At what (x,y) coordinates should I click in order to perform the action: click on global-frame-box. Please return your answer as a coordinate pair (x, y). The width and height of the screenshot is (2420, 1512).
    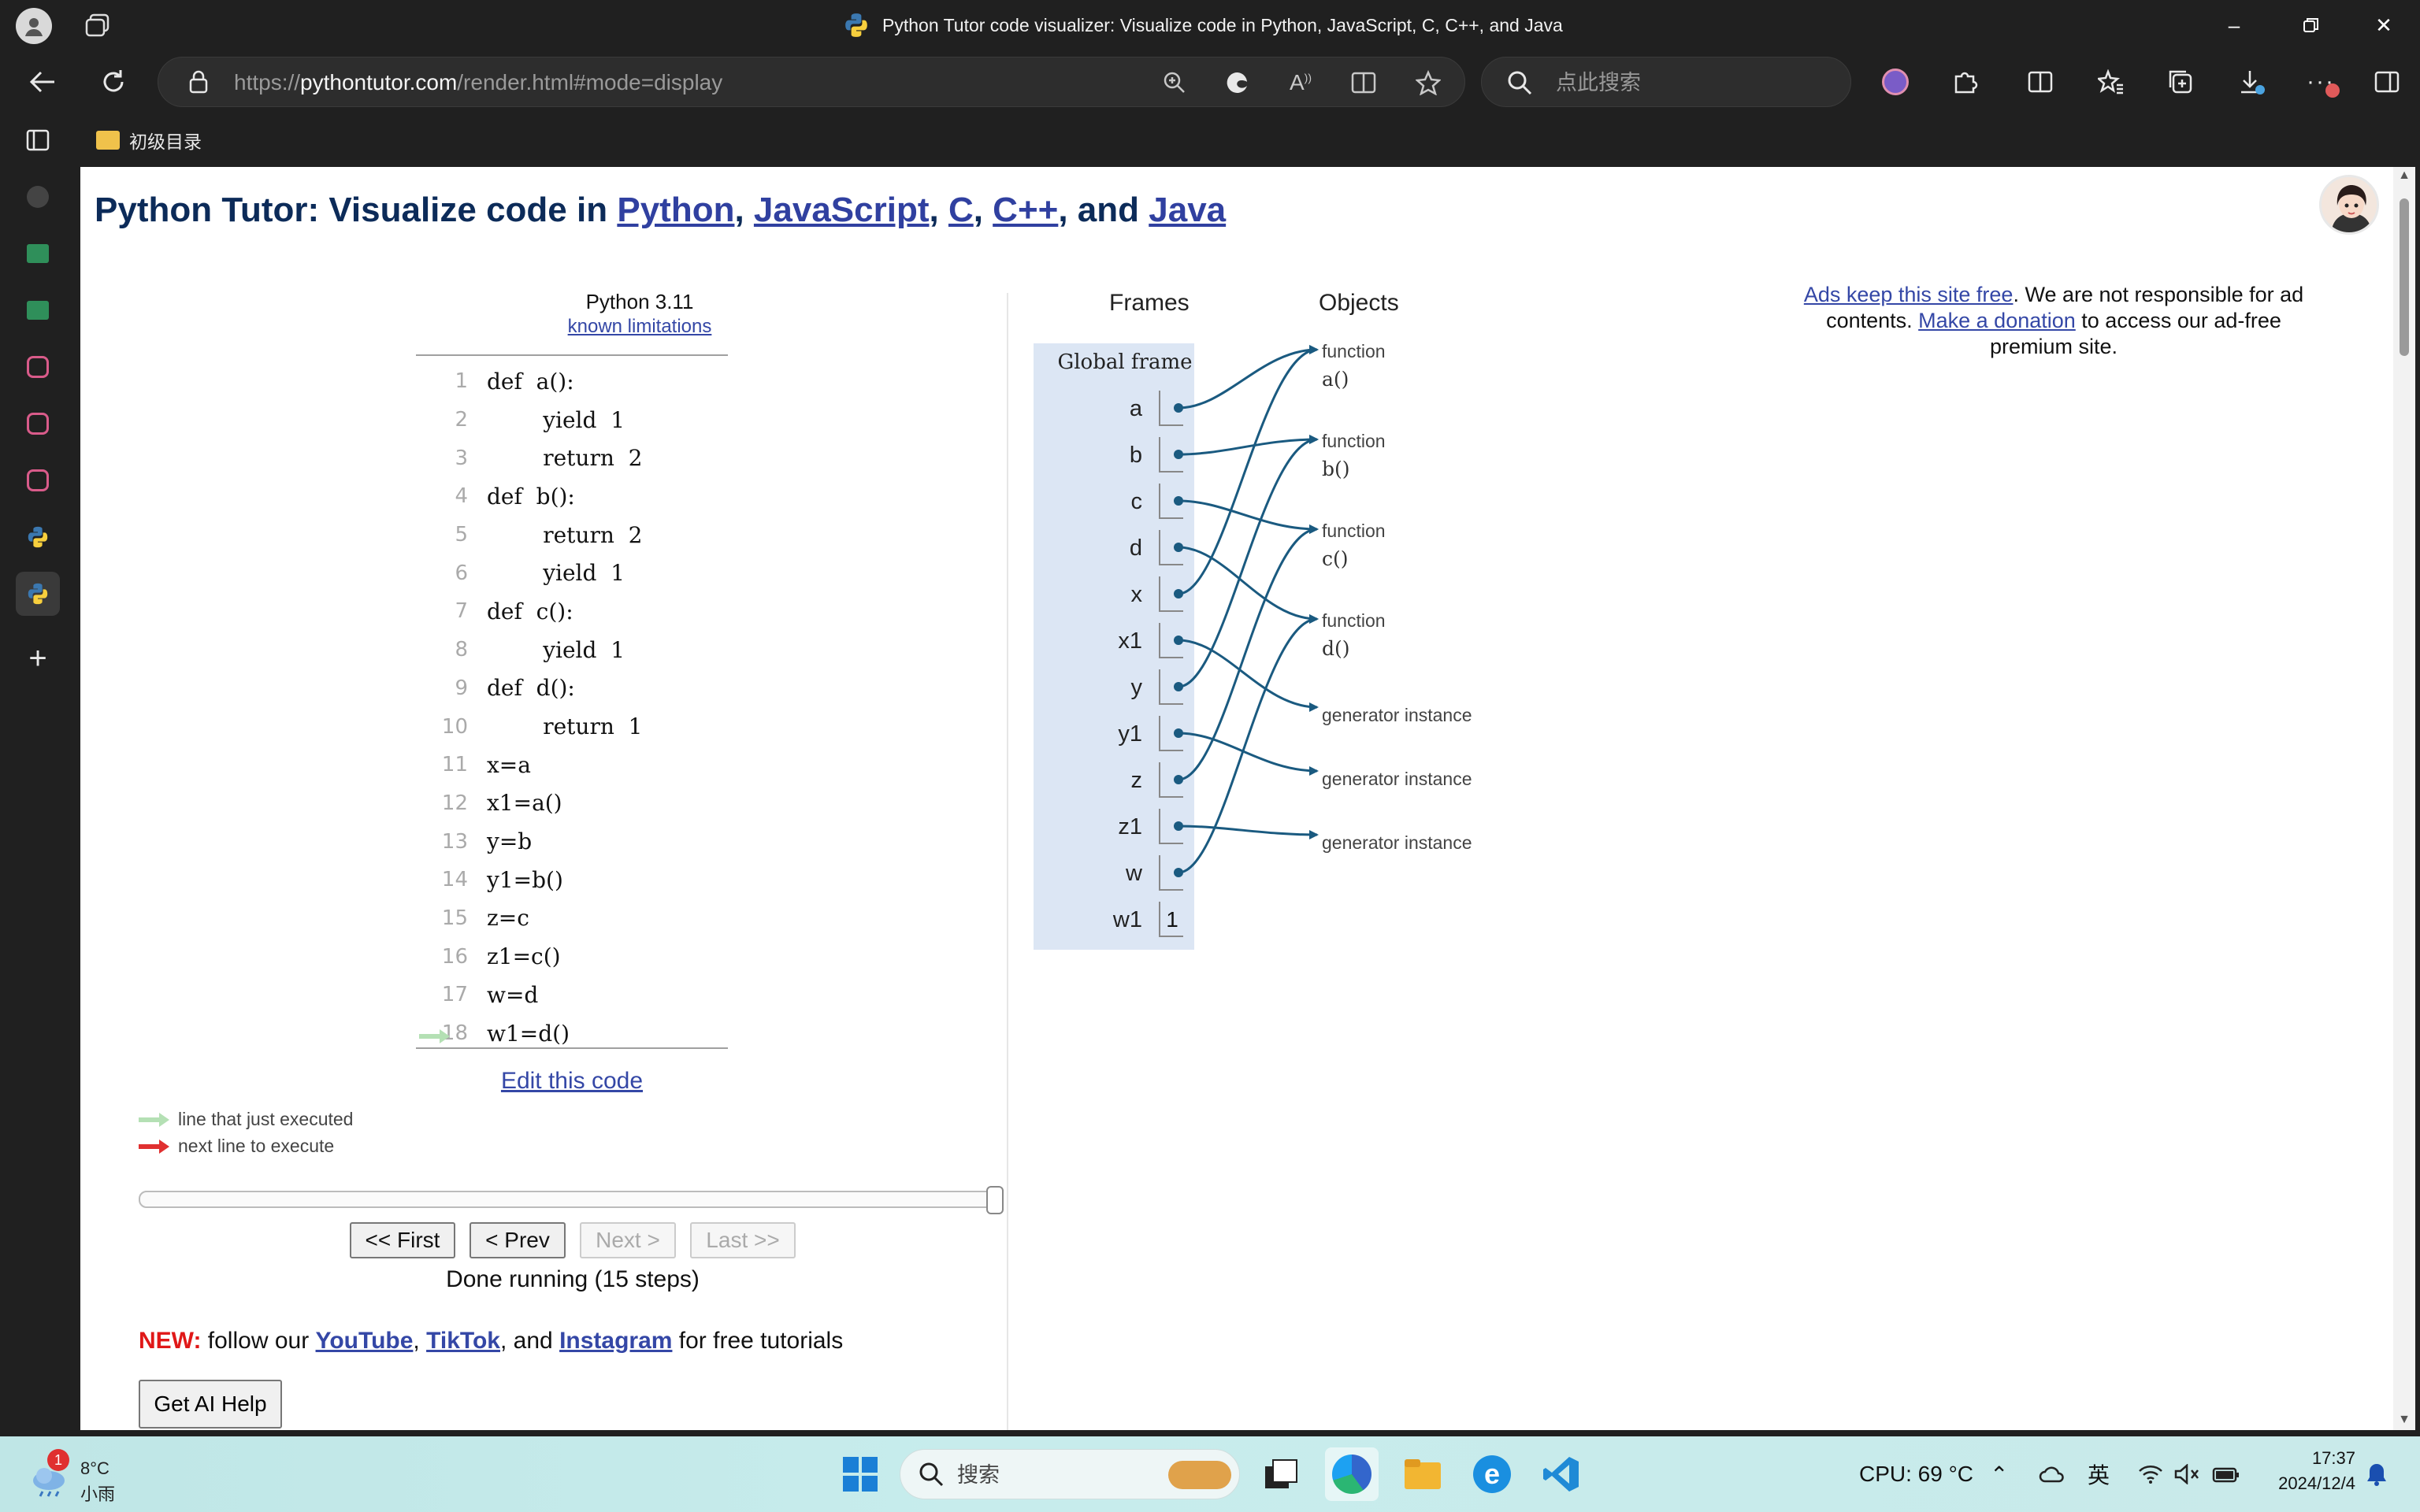
    Looking at the image, I should click on (1114, 646).